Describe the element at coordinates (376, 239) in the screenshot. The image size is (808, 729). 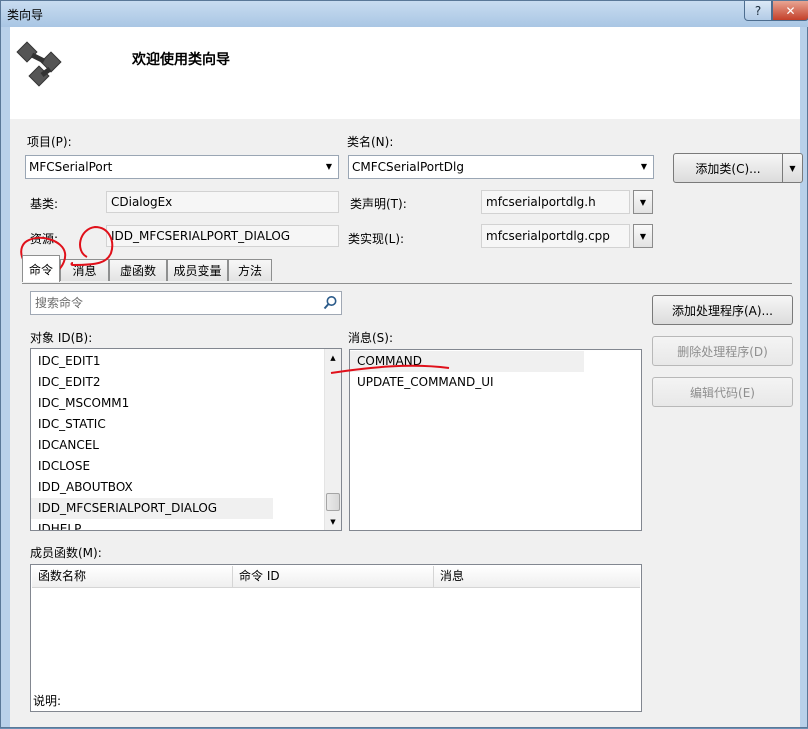
I see `class-impl-label: 类实现(L):` at that location.